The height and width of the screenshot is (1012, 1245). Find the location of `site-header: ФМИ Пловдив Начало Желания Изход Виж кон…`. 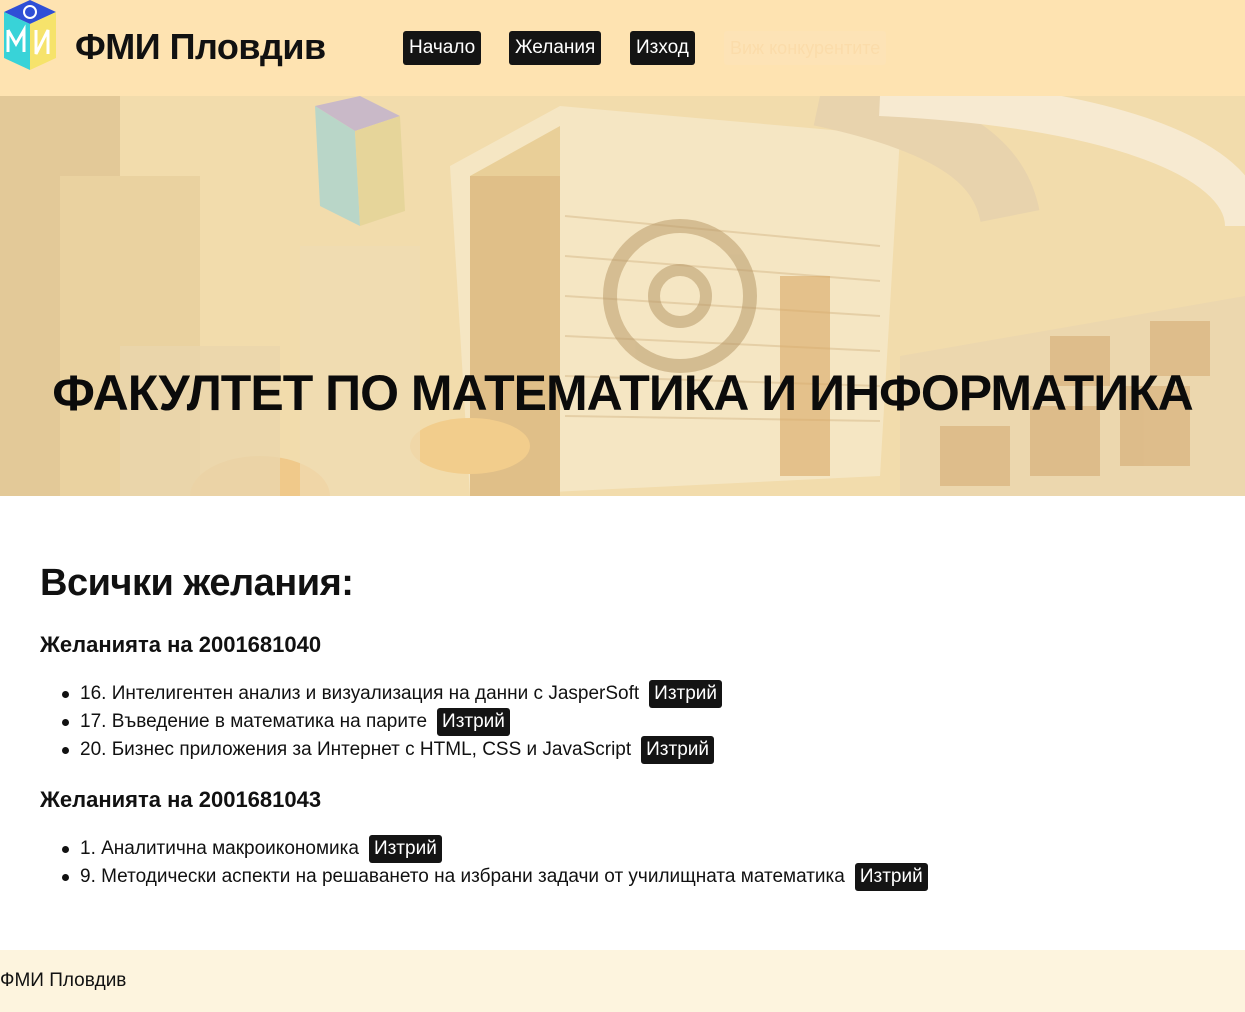

site-header: ФМИ Пловдив Начало Желания Изход Виж кон… is located at coordinates (622, 48).